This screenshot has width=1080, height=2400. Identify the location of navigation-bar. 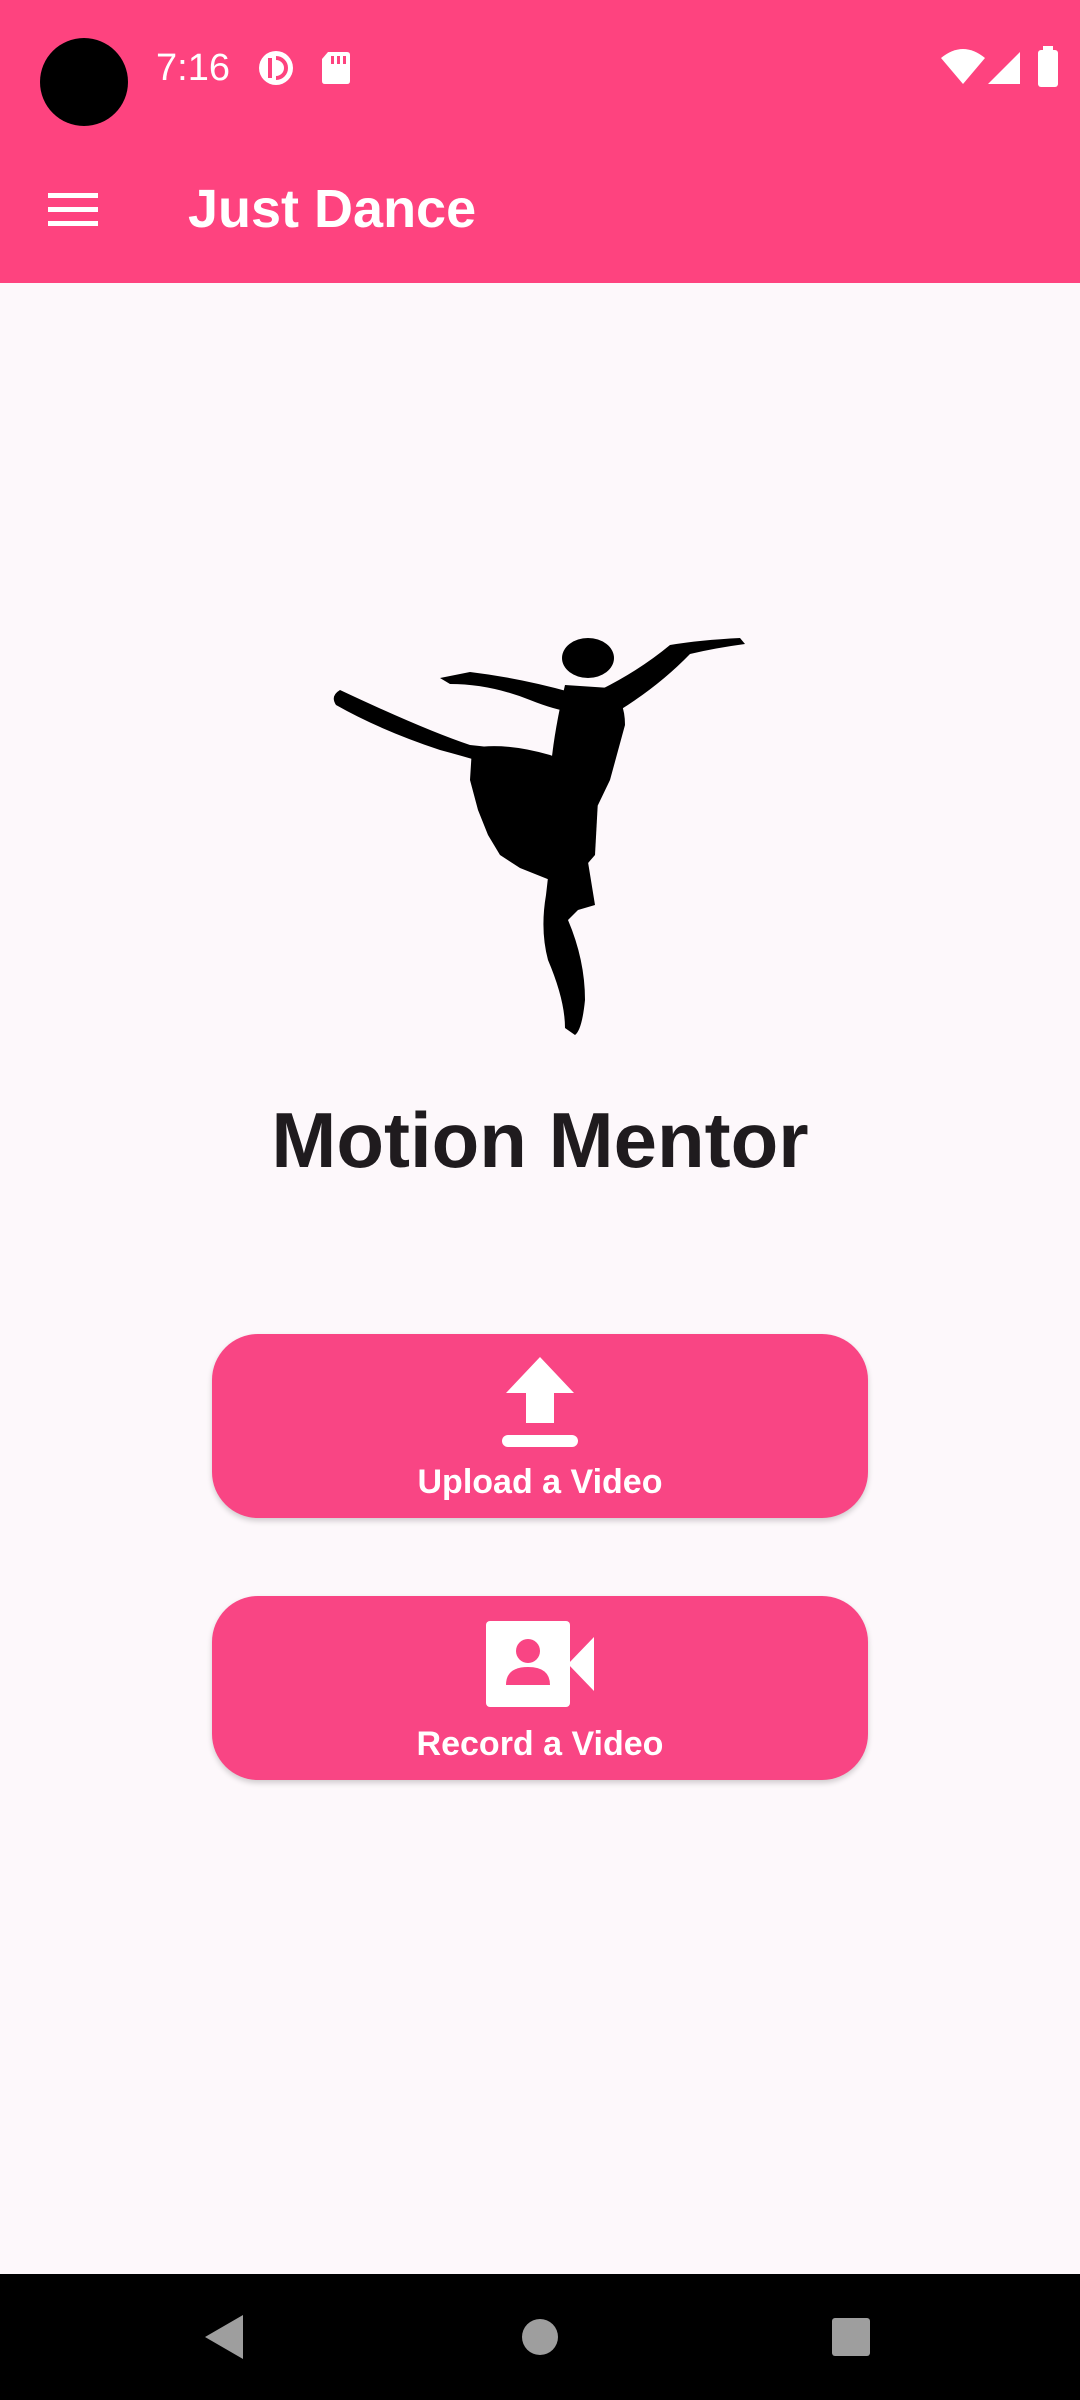
(540, 2337).